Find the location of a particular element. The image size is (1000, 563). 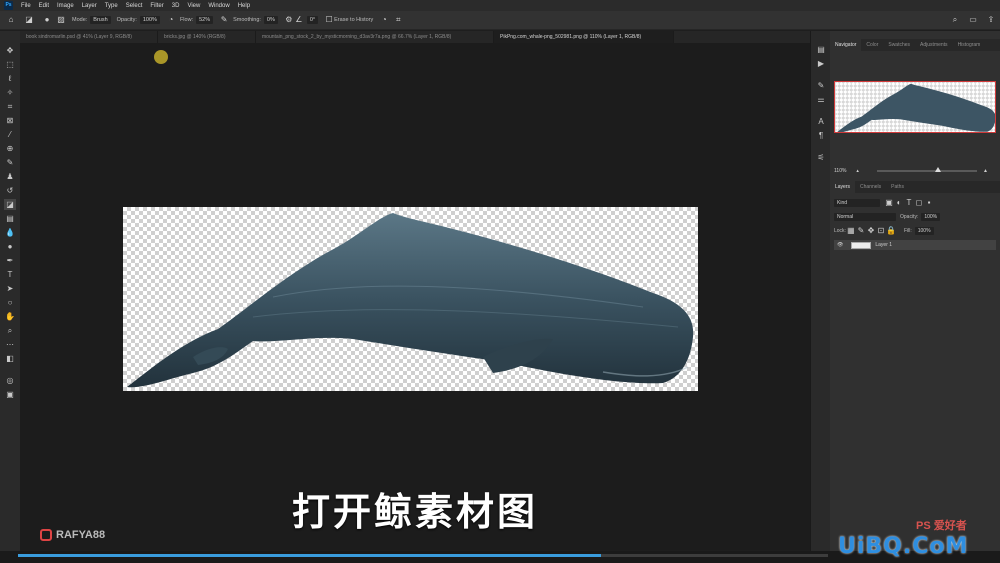

zoom-slider is located at coordinates (926, 169).